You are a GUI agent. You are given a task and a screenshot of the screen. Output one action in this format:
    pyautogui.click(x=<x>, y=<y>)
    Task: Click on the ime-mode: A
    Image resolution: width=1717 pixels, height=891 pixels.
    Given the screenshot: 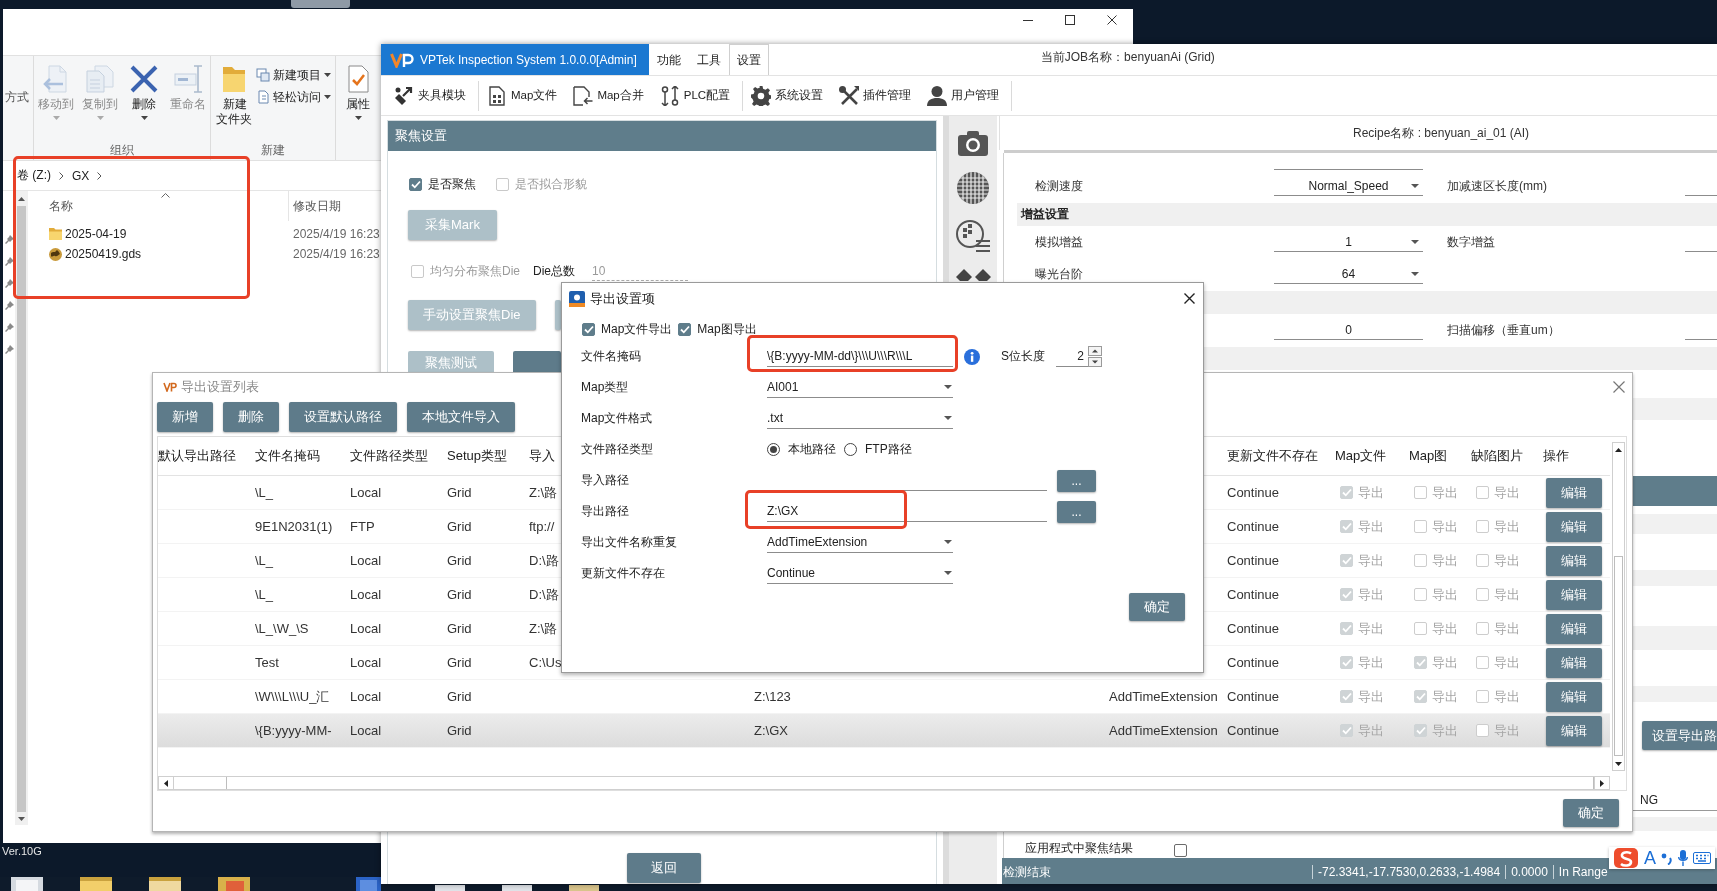 What is the action you would take?
    pyautogui.click(x=1650, y=858)
    